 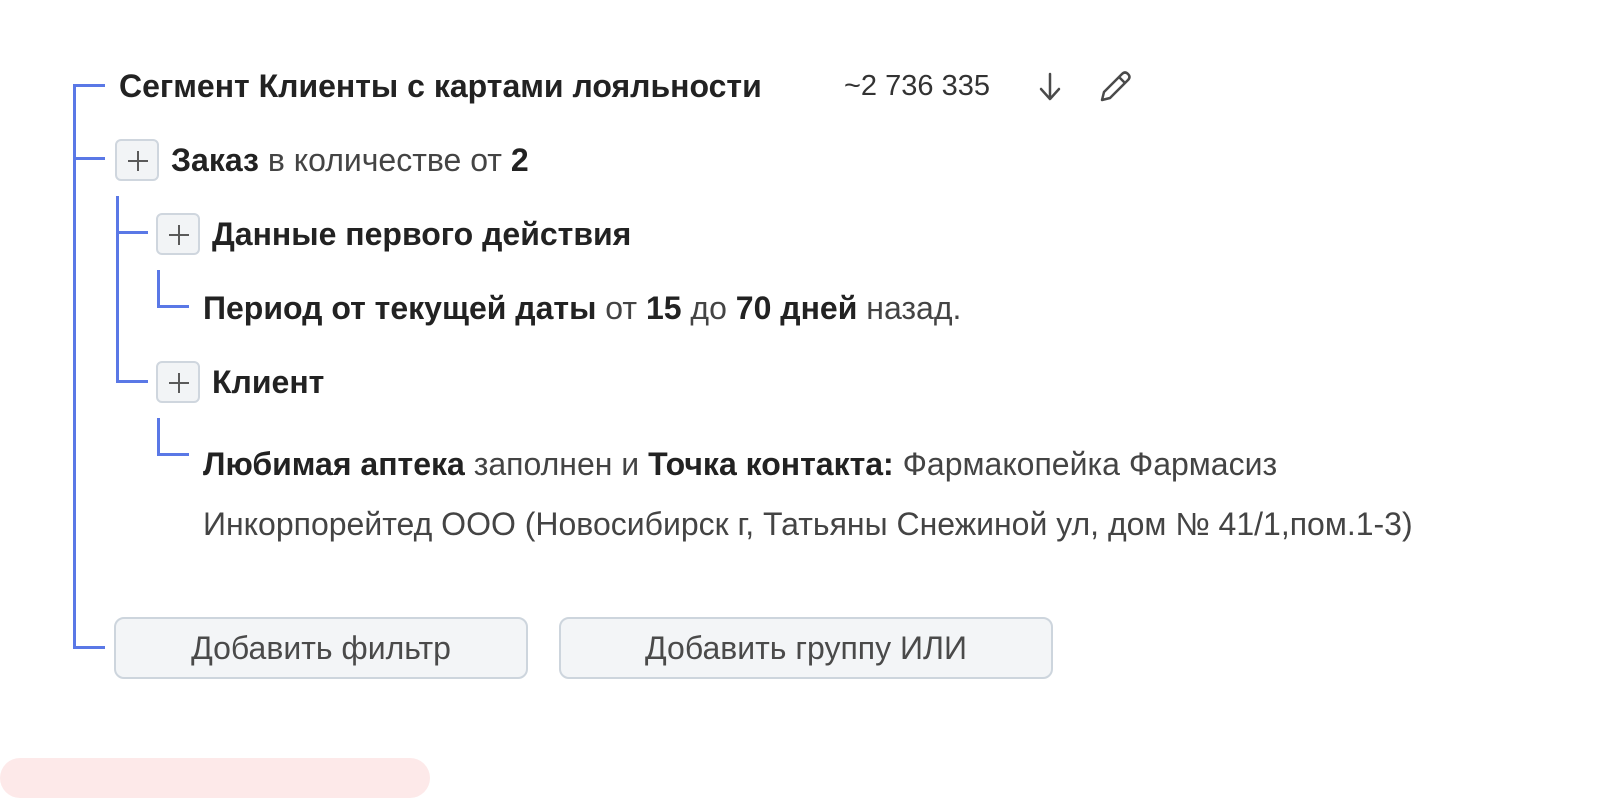 What do you see at coordinates (334, 464) in the screenshot?
I see `condition-field: Любимая аптека` at bounding box center [334, 464].